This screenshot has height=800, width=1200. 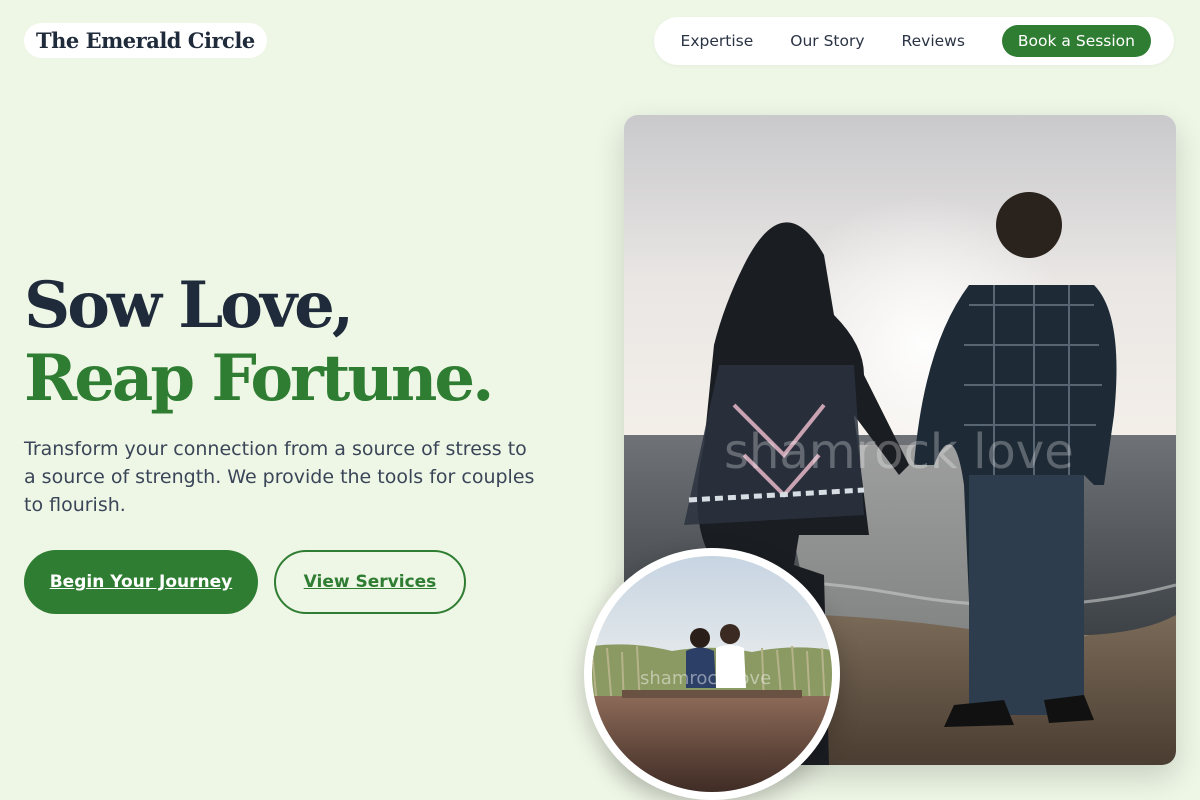 What do you see at coordinates (899, 452) in the screenshot?
I see `photo-watermark: shamrock love` at bounding box center [899, 452].